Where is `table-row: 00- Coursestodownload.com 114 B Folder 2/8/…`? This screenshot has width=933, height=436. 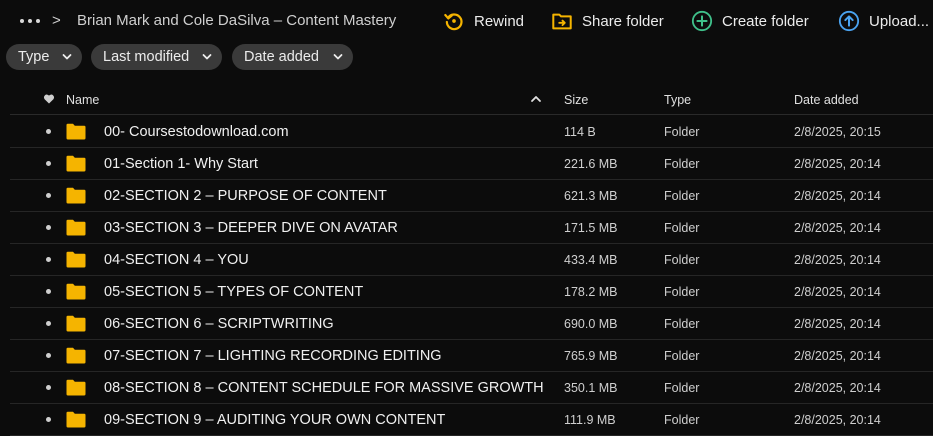 table-row: 00- Coursestodownload.com 114 B Folder 2/8/… is located at coordinates (471, 132).